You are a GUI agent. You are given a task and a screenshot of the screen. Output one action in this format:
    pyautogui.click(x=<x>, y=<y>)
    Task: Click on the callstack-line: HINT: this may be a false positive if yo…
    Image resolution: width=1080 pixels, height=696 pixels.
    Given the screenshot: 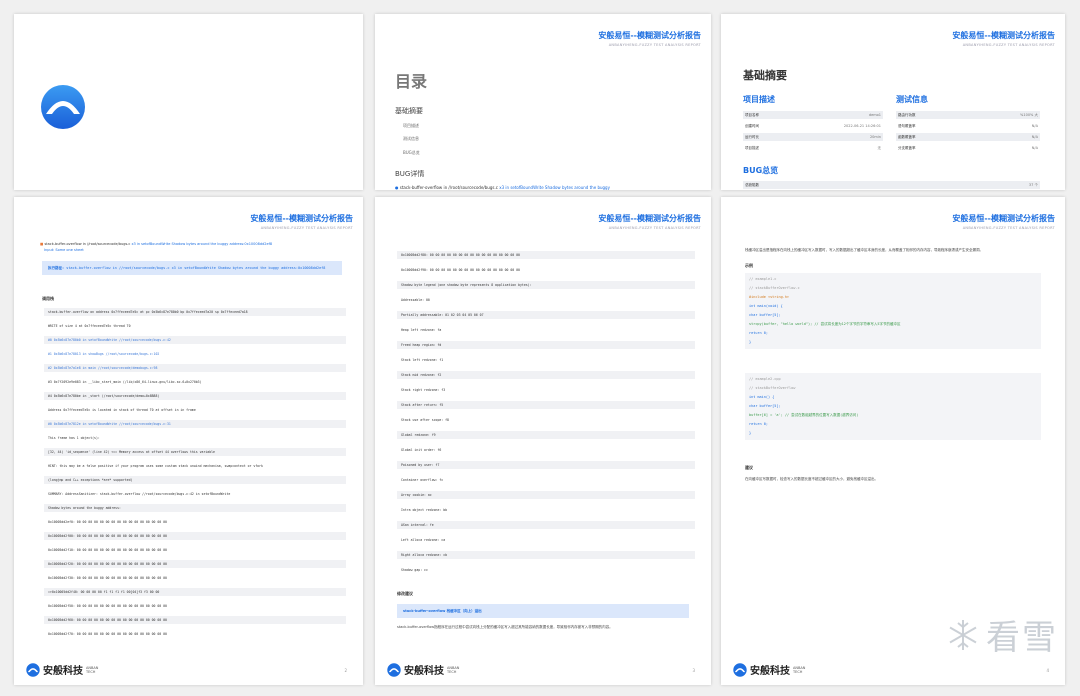 What is the action you would take?
    pyautogui.click(x=155, y=466)
    